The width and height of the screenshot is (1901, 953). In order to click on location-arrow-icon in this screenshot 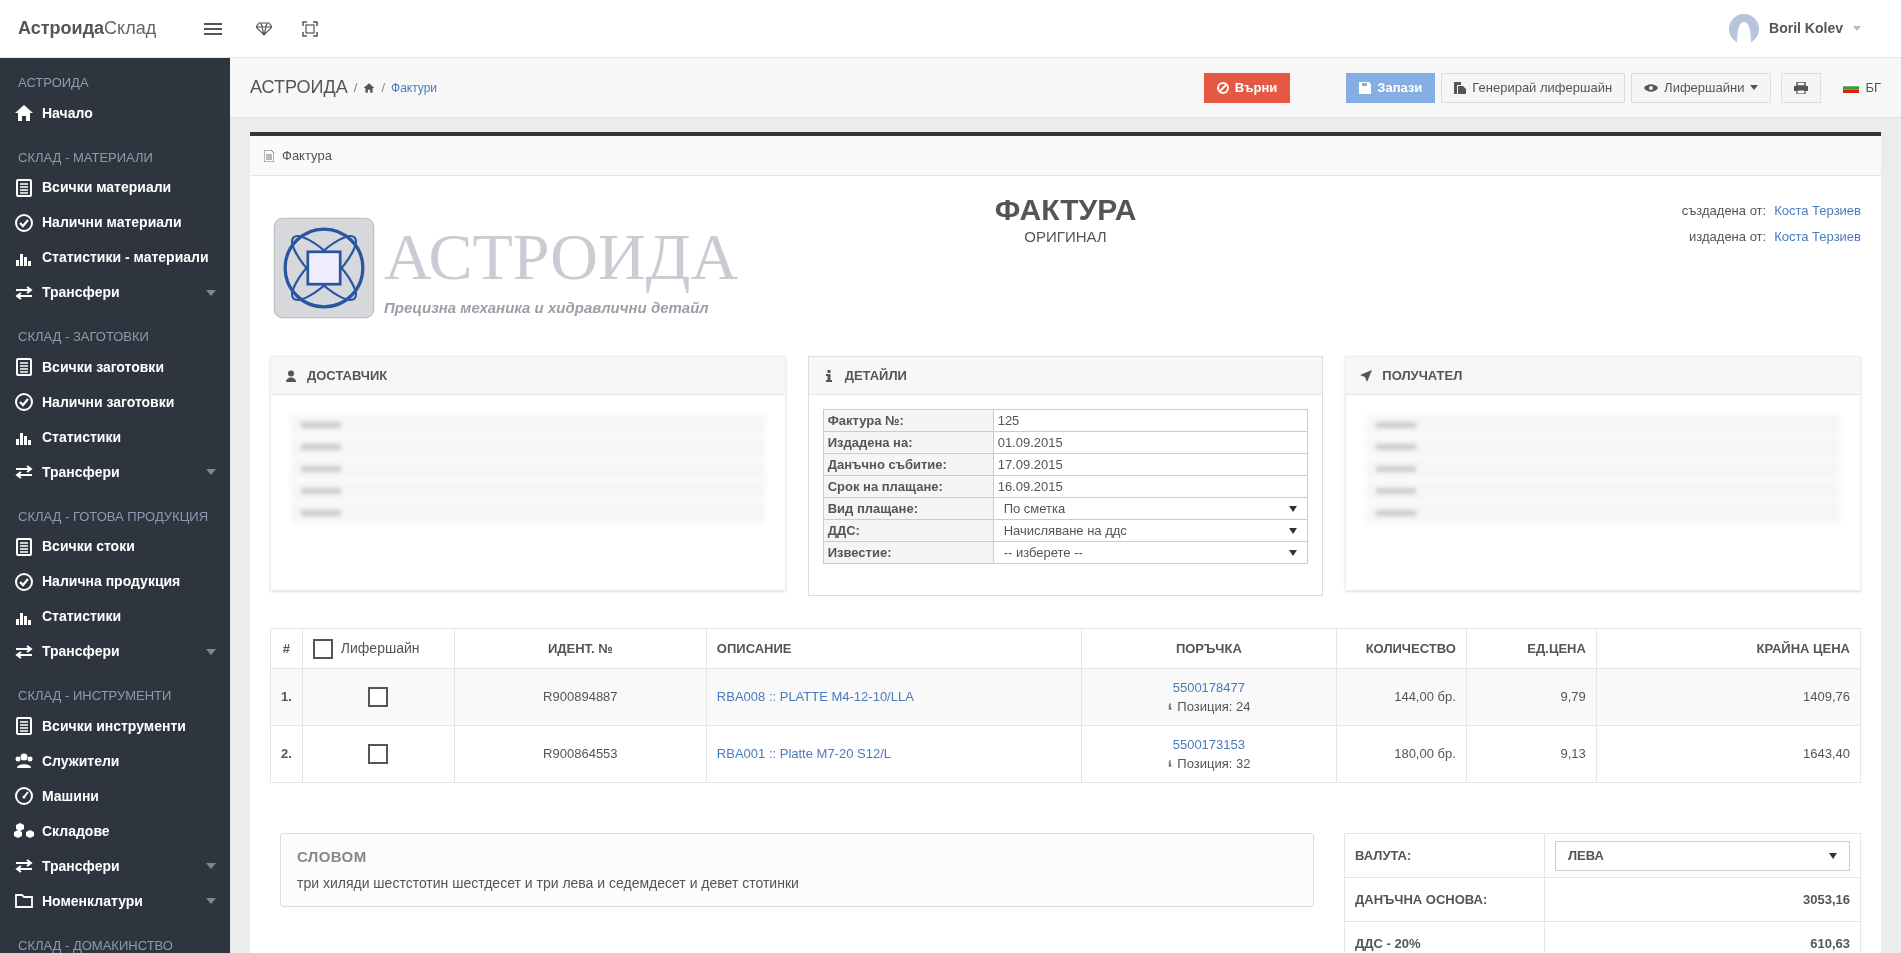, I will do `click(1366, 375)`.